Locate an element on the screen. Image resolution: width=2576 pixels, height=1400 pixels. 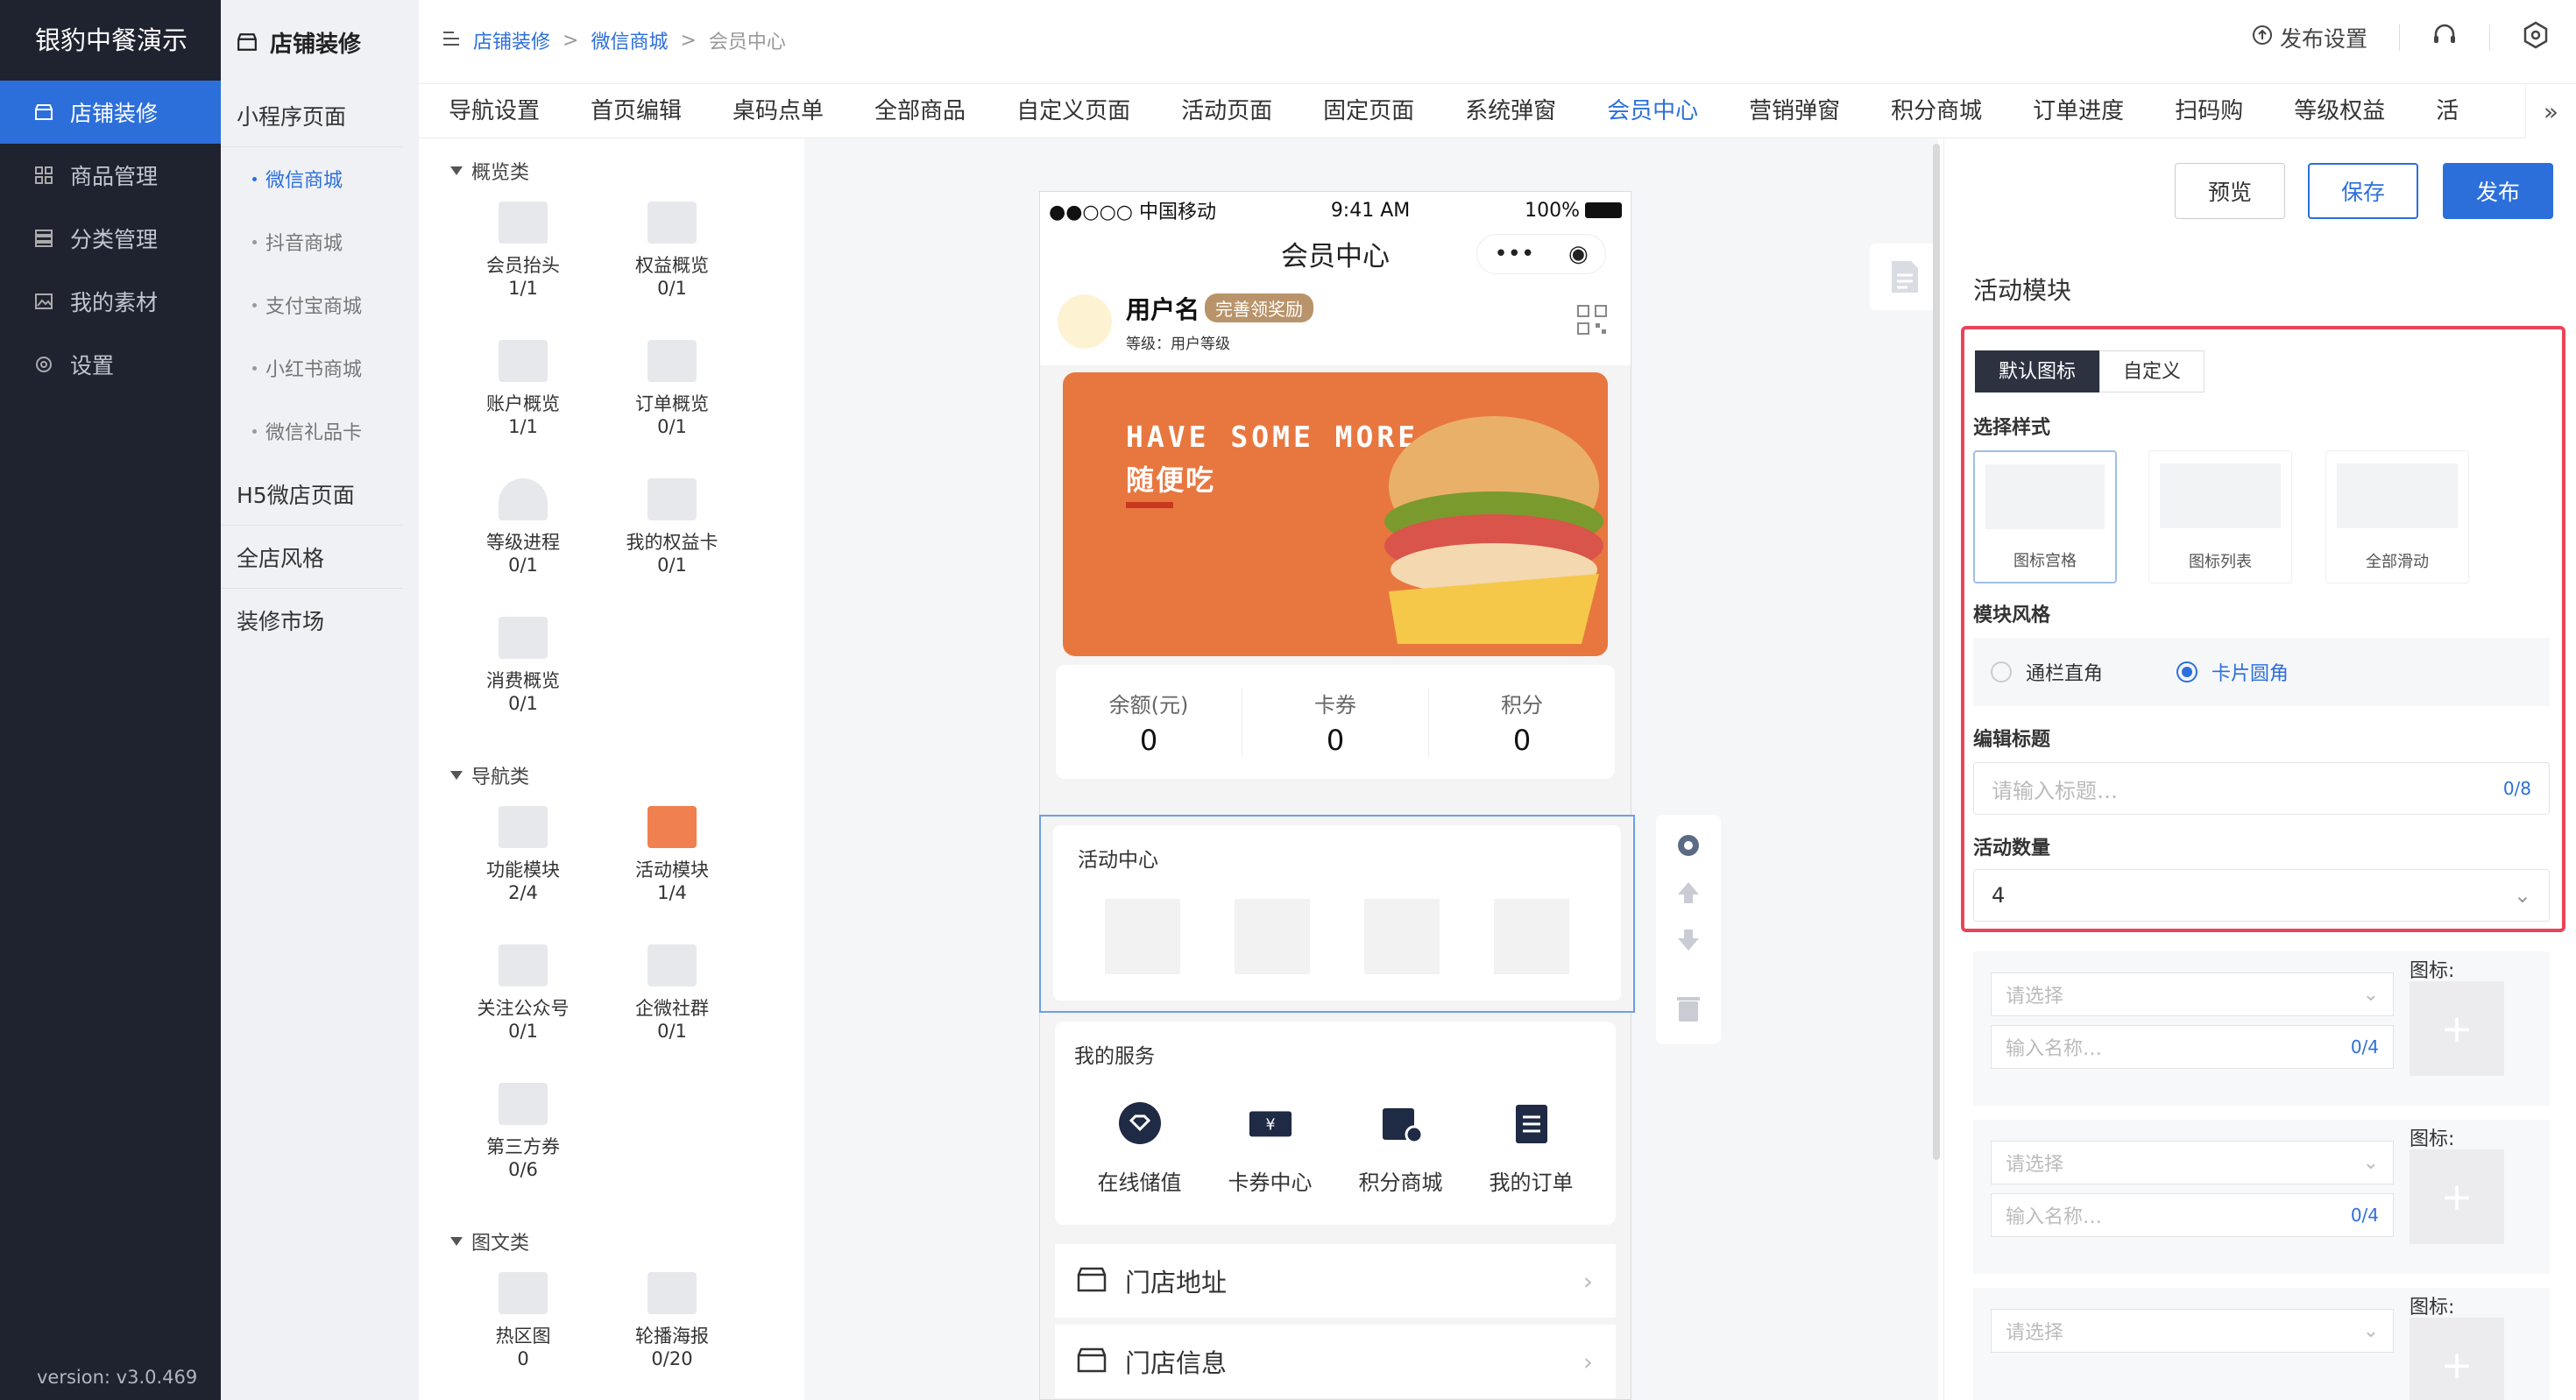
subnav-miniprogram: 小程序页面 is located at coordinates (312, 115).